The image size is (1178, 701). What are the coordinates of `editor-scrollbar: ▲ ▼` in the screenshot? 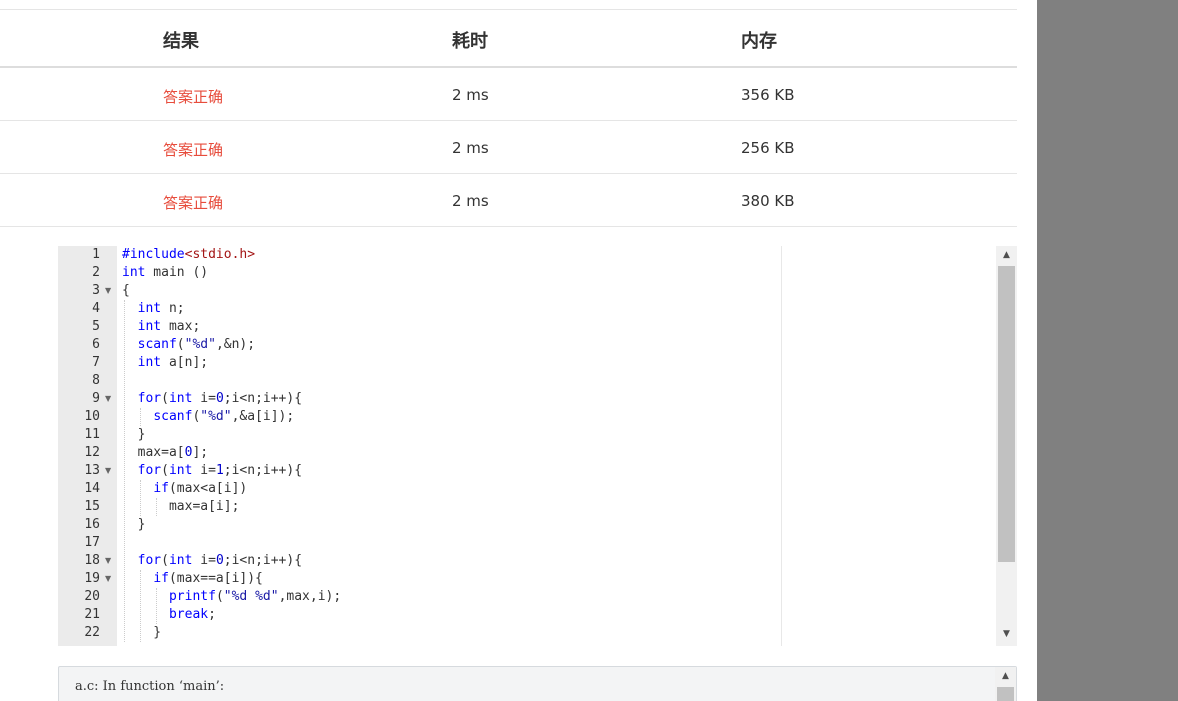 It's located at (1006, 446).